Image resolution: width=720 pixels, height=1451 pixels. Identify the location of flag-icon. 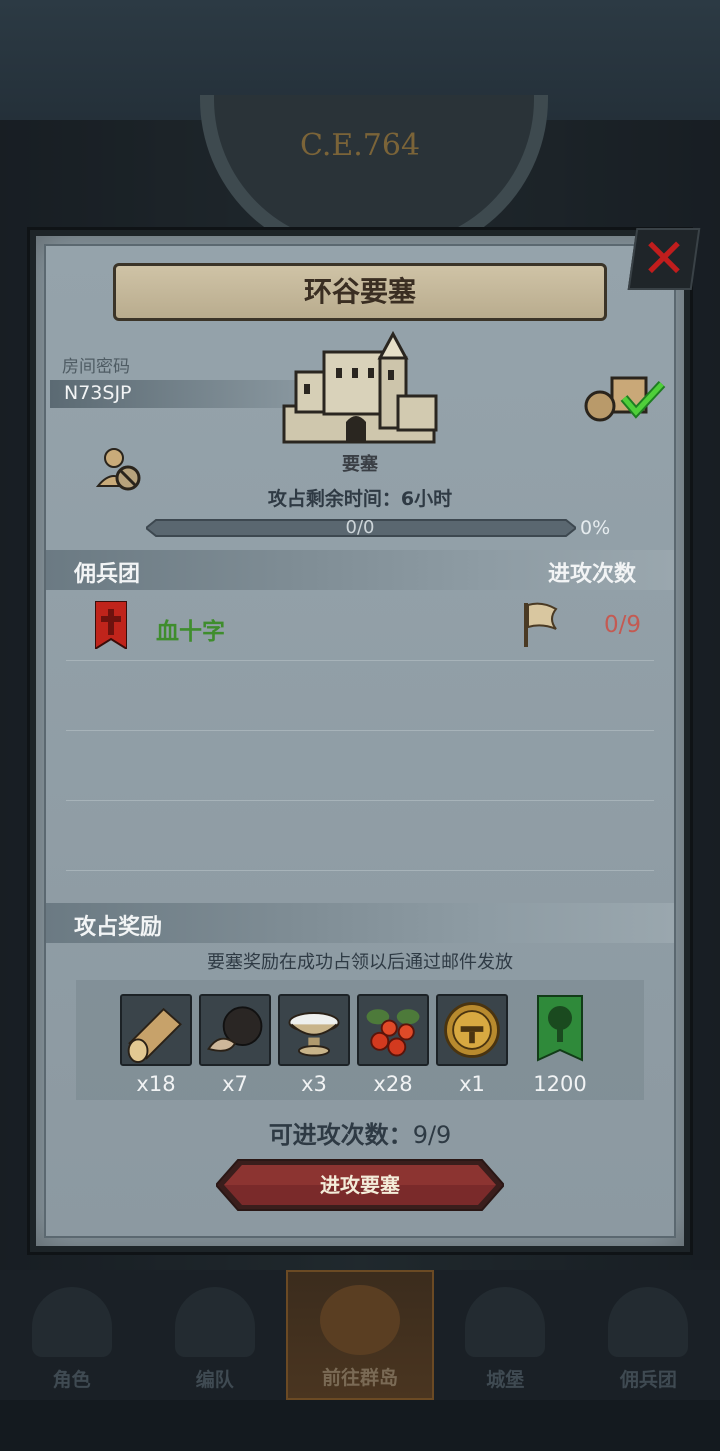
(541, 624).